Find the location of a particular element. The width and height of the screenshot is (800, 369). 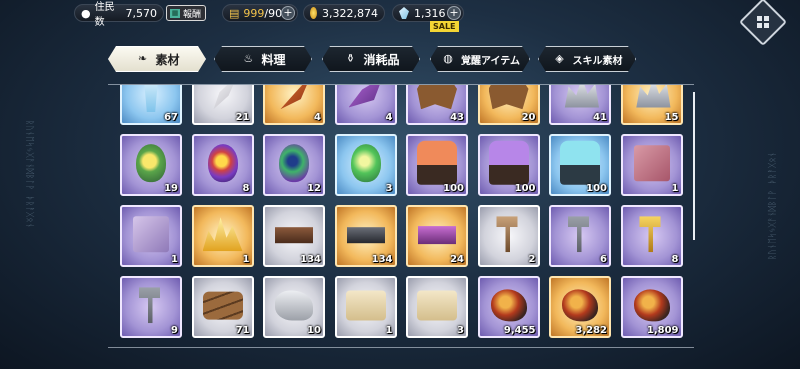

item-slot-treasure-map-scroll: 3 is located at coordinates (437, 307).